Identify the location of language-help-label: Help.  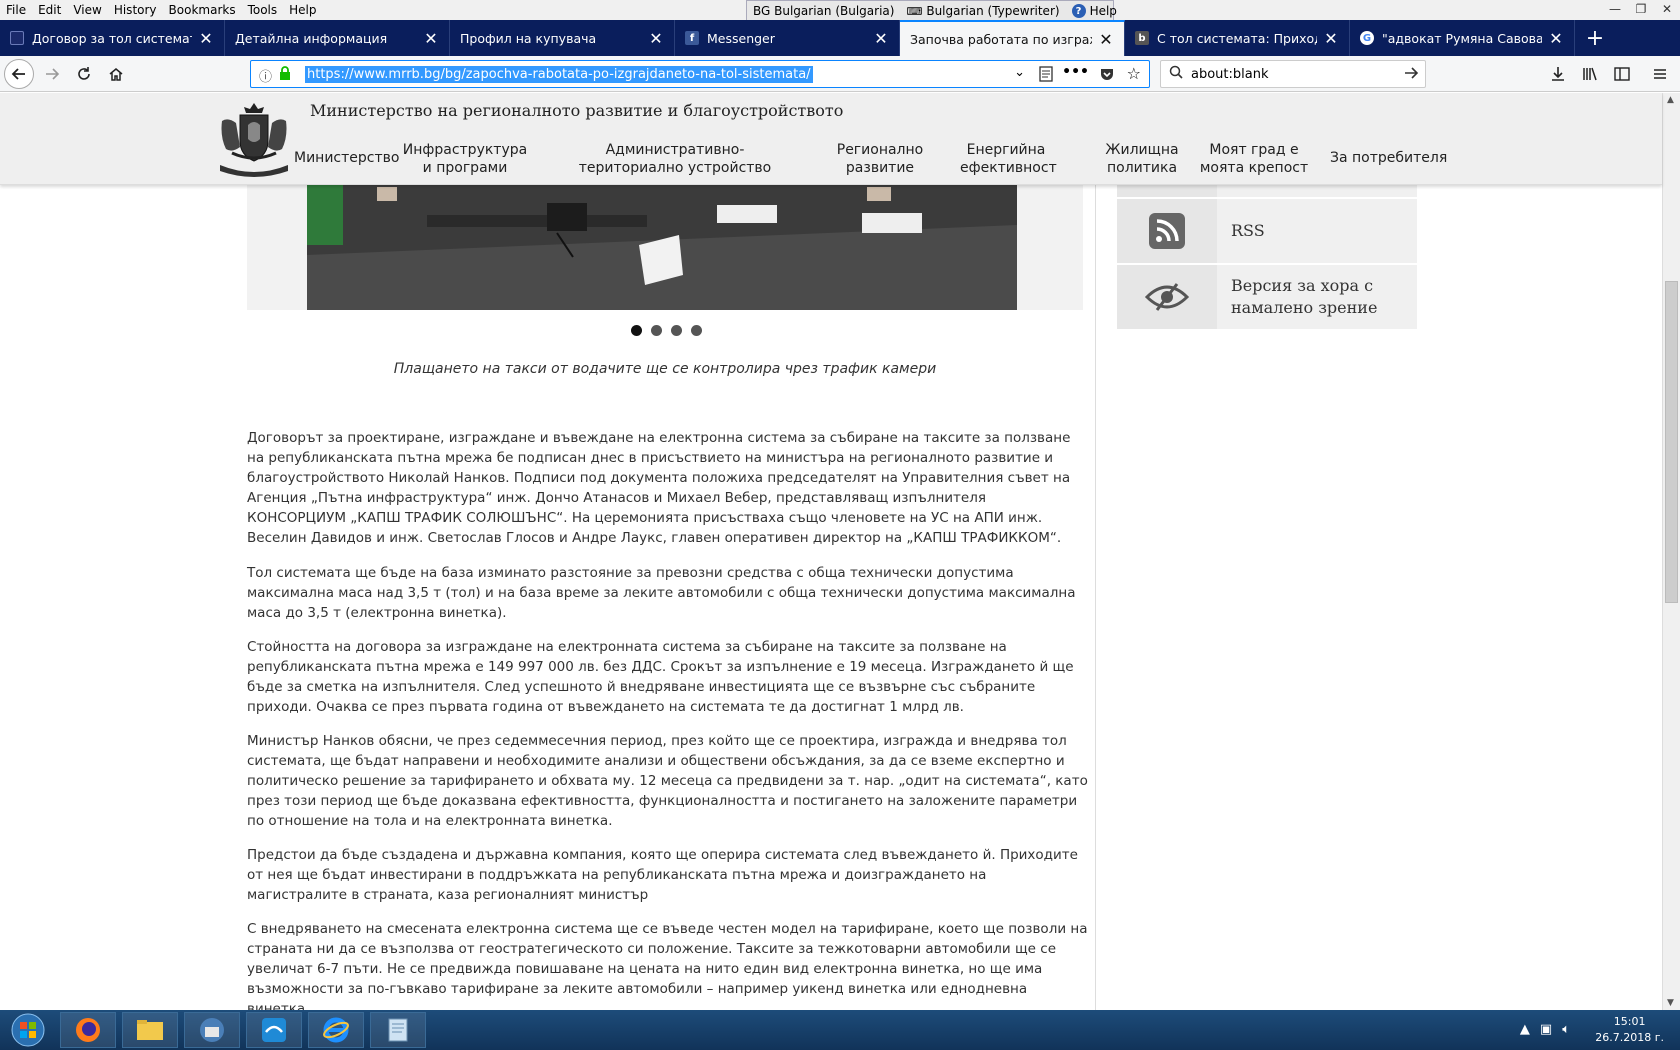
(1103, 11).